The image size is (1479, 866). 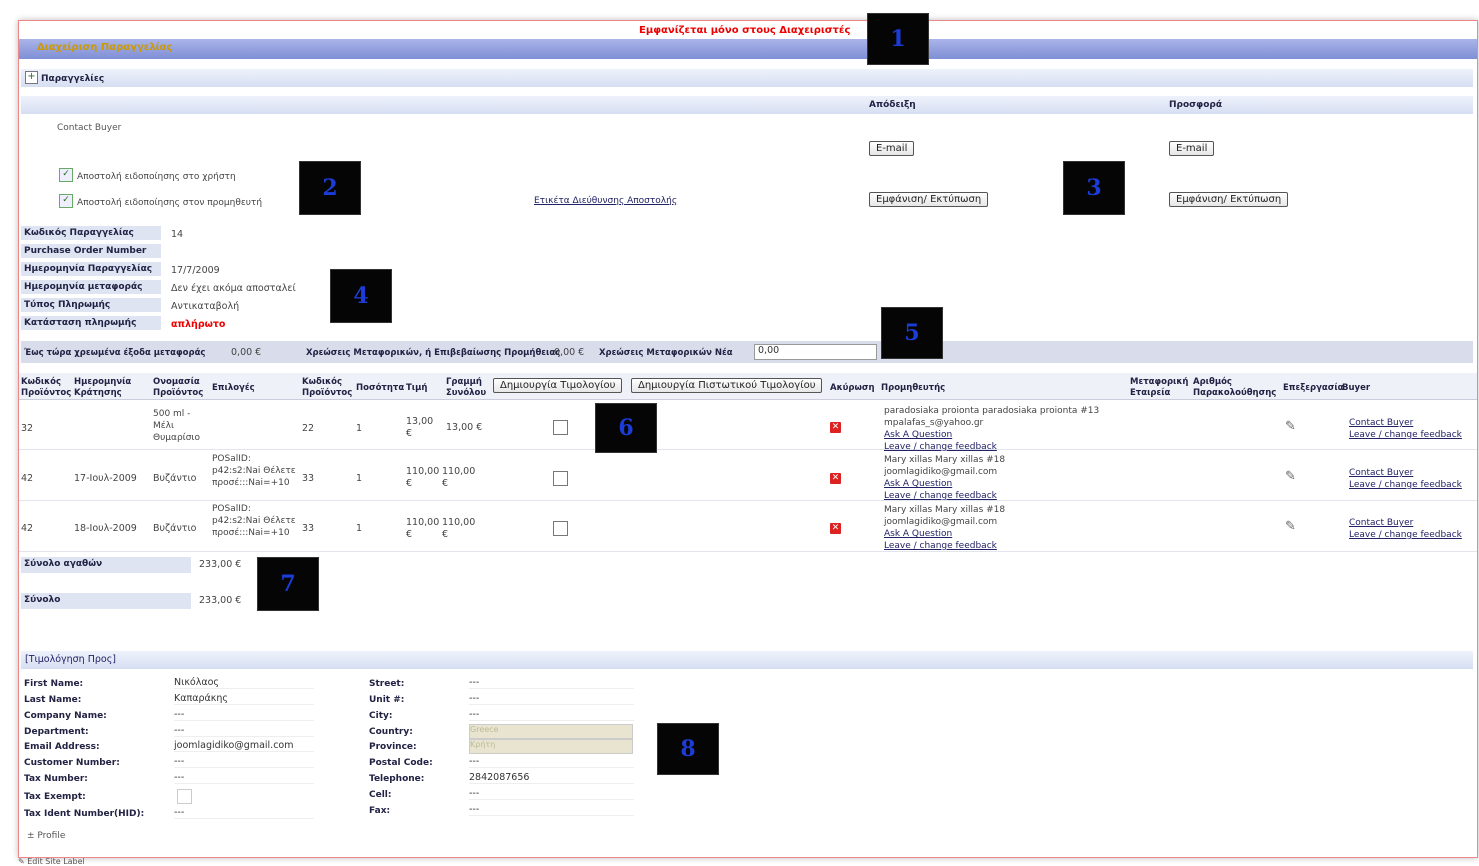 What do you see at coordinates (195, 270) in the screenshot?
I see `order-date-value: 17/7/2009` at bounding box center [195, 270].